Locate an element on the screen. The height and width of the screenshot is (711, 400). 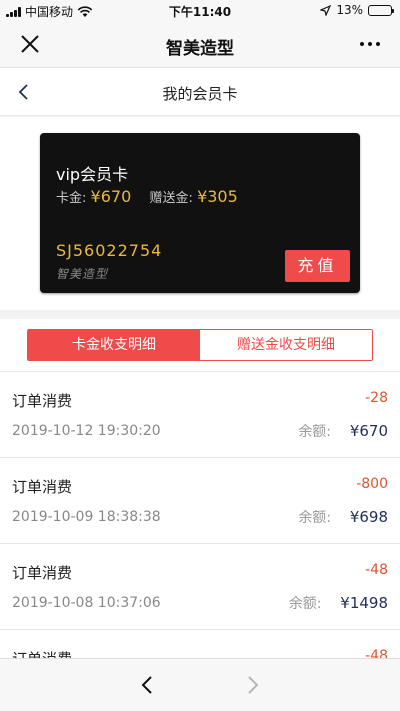
bonus-value: ¥305 is located at coordinates (217, 196).